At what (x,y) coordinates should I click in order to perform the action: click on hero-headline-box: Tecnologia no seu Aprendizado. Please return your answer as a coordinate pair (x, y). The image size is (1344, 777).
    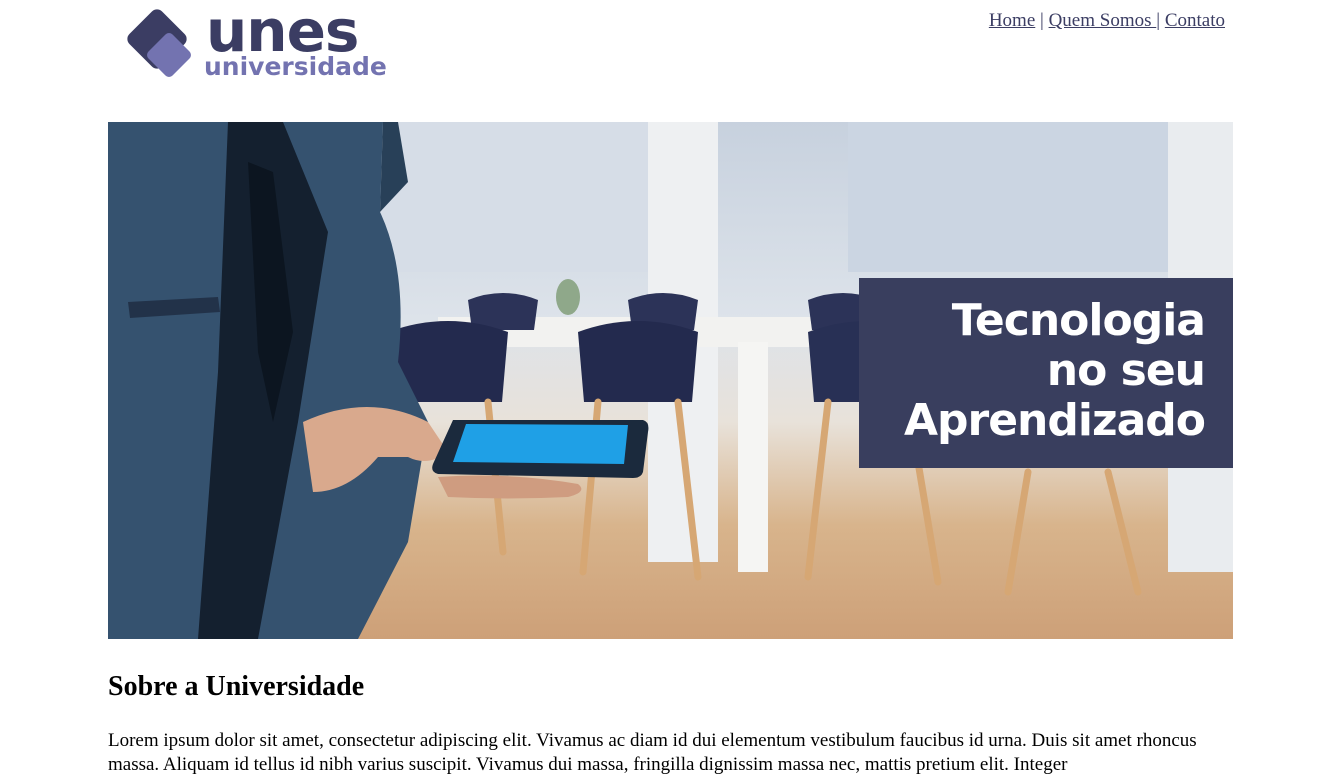
    Looking at the image, I should click on (1046, 373).